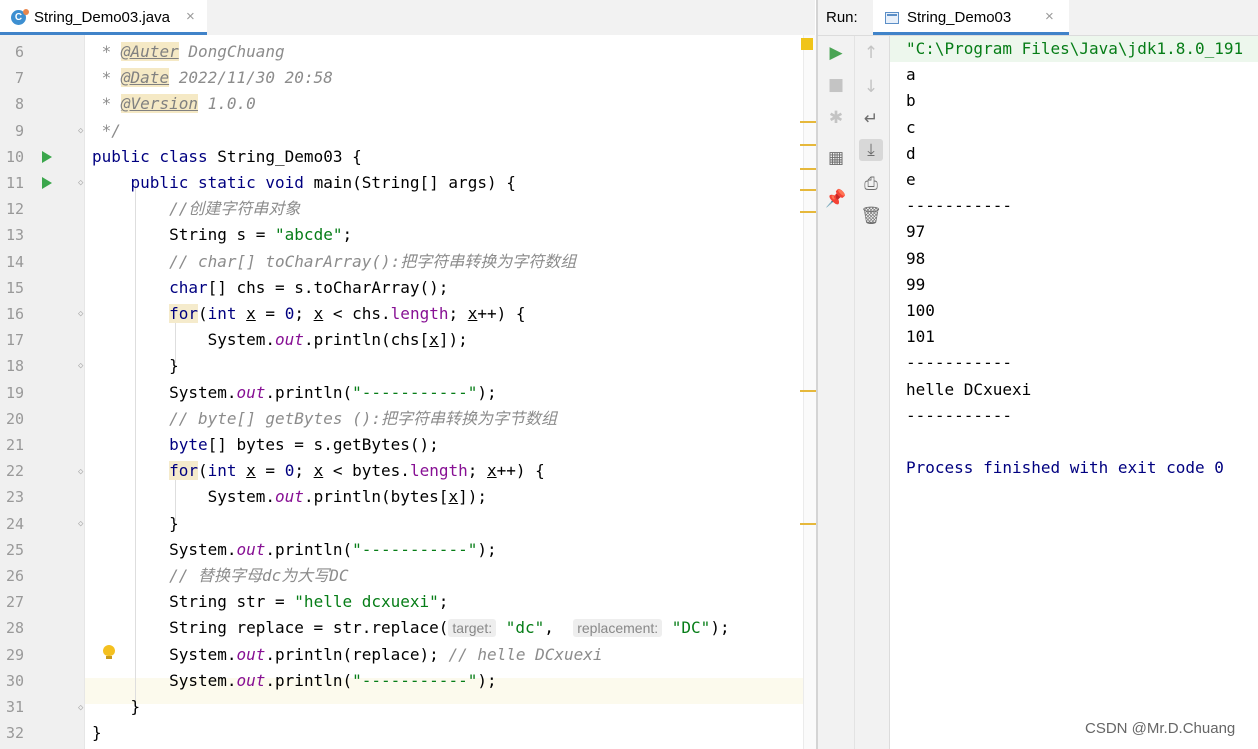 Image resolution: width=1258 pixels, height=749 pixels. Describe the element at coordinates (871, 87) in the screenshot. I see `down-arrow-icon: ↓` at that location.